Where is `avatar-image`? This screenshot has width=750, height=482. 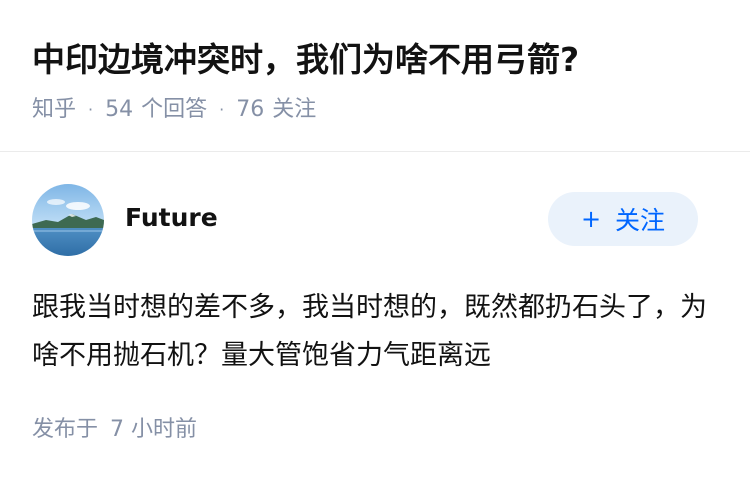 avatar-image is located at coordinates (68, 220).